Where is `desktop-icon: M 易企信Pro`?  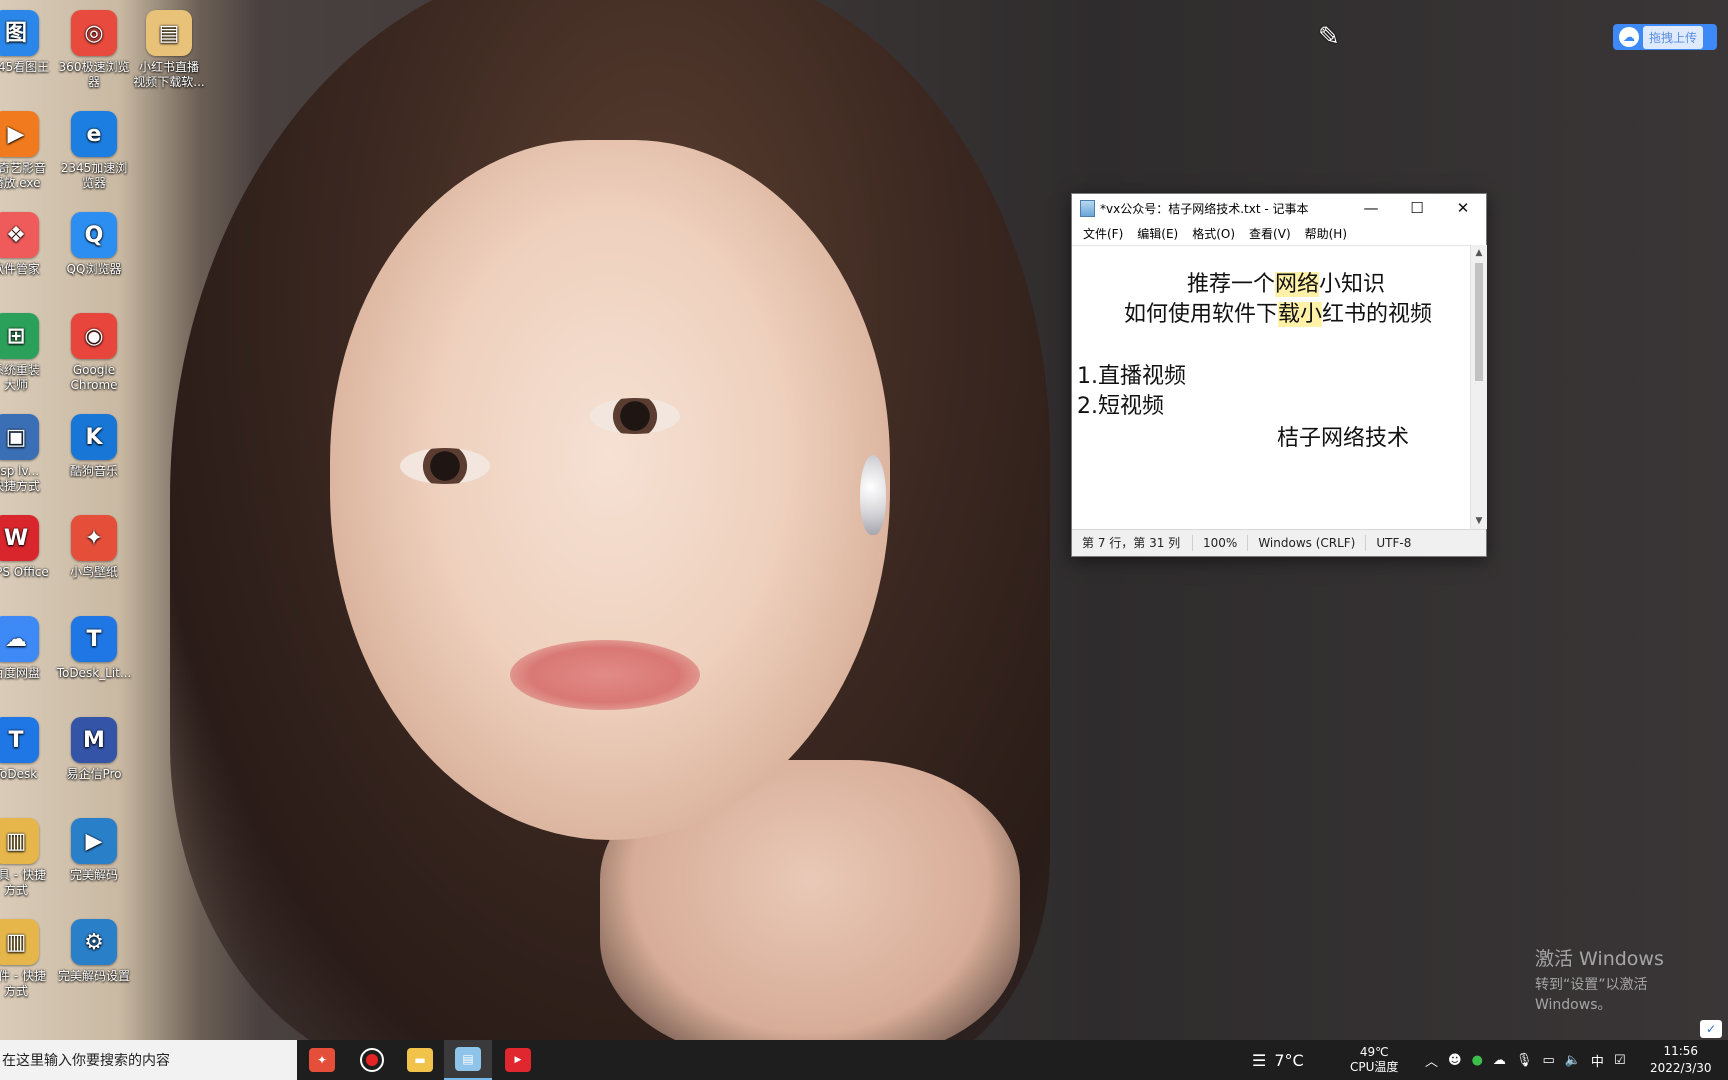 desktop-icon: M 易企信Pro is located at coordinates (94, 749).